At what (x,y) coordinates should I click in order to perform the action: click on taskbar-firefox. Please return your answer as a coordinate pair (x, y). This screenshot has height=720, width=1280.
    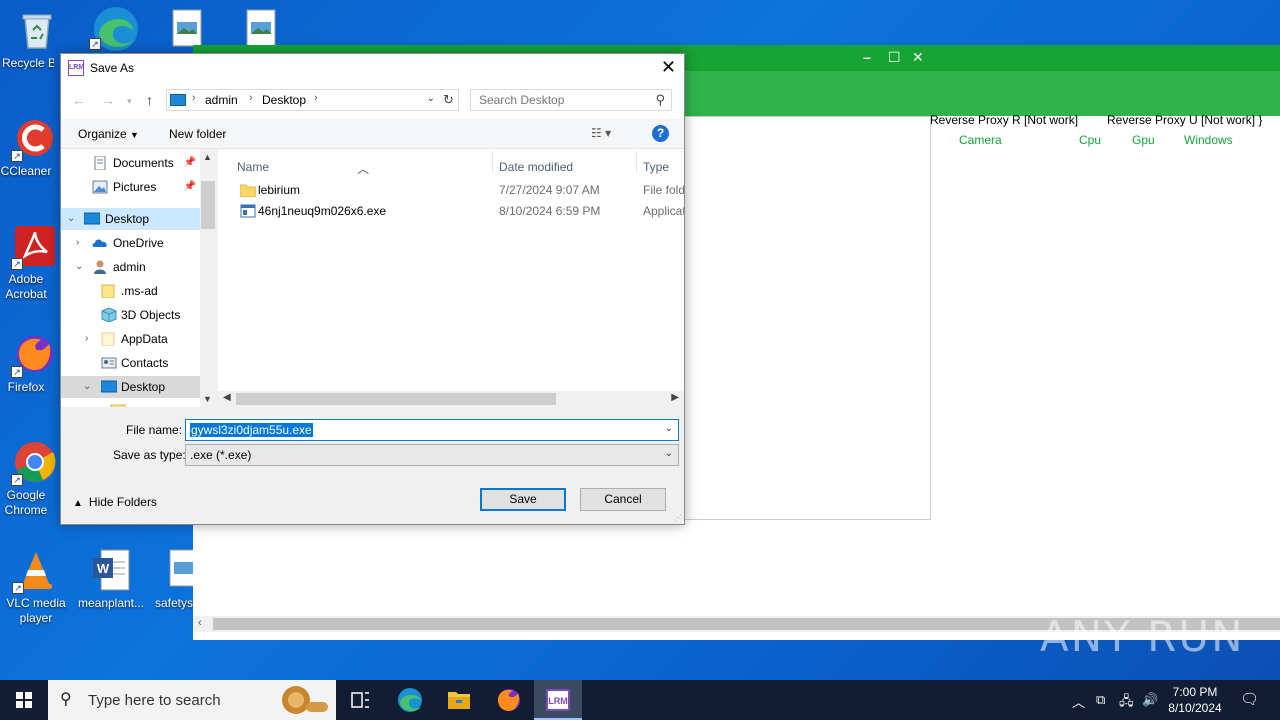
    Looking at the image, I should click on (509, 700).